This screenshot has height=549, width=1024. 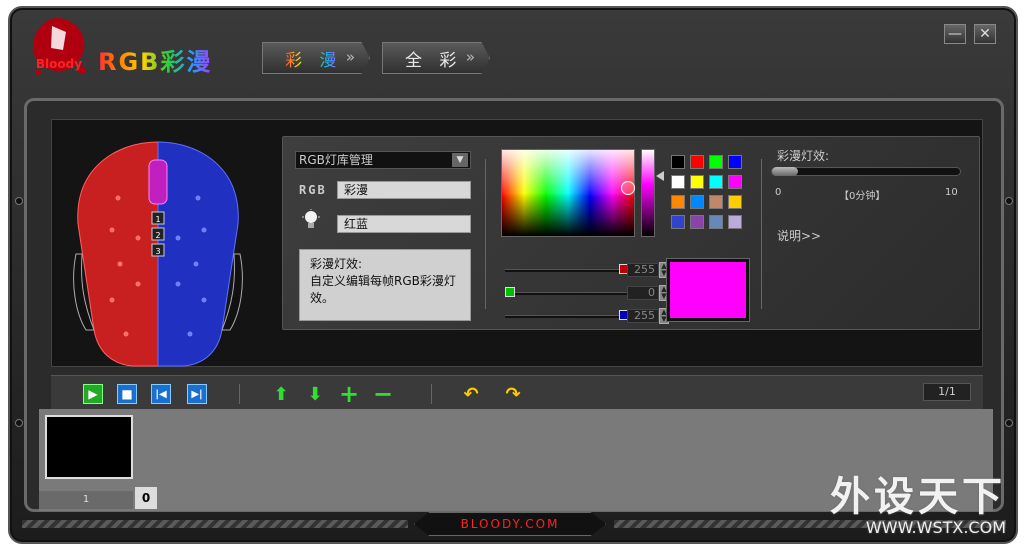 What do you see at coordinates (955, 34) in the screenshot?
I see `minimize-button: —` at bounding box center [955, 34].